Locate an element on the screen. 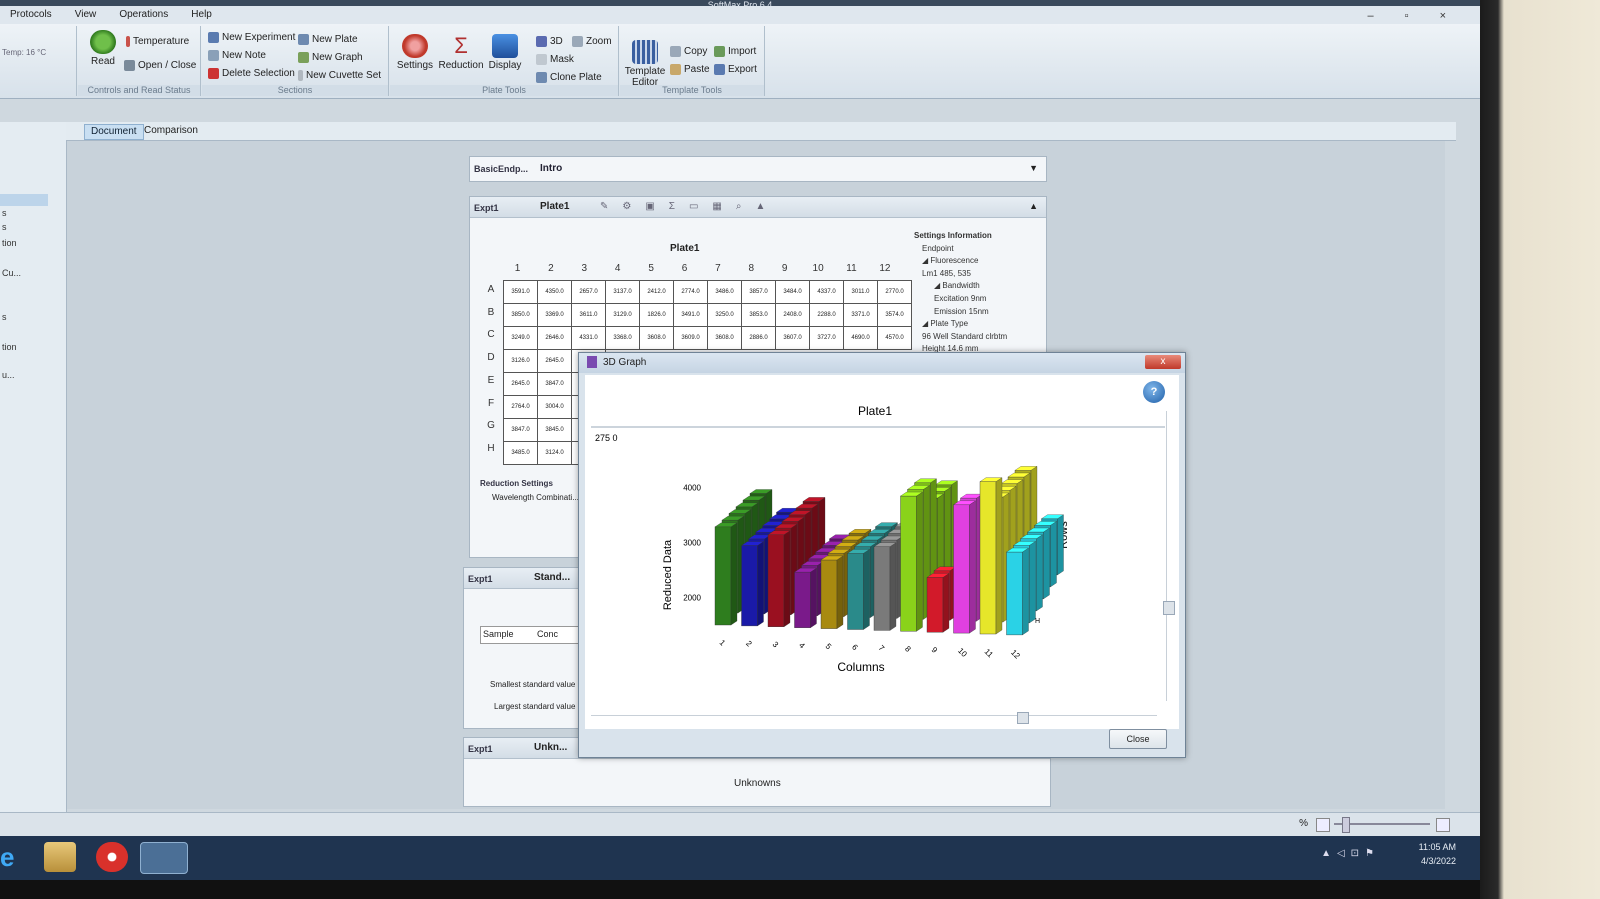  plate-column-label: 4 is located at coordinates (617, 268).